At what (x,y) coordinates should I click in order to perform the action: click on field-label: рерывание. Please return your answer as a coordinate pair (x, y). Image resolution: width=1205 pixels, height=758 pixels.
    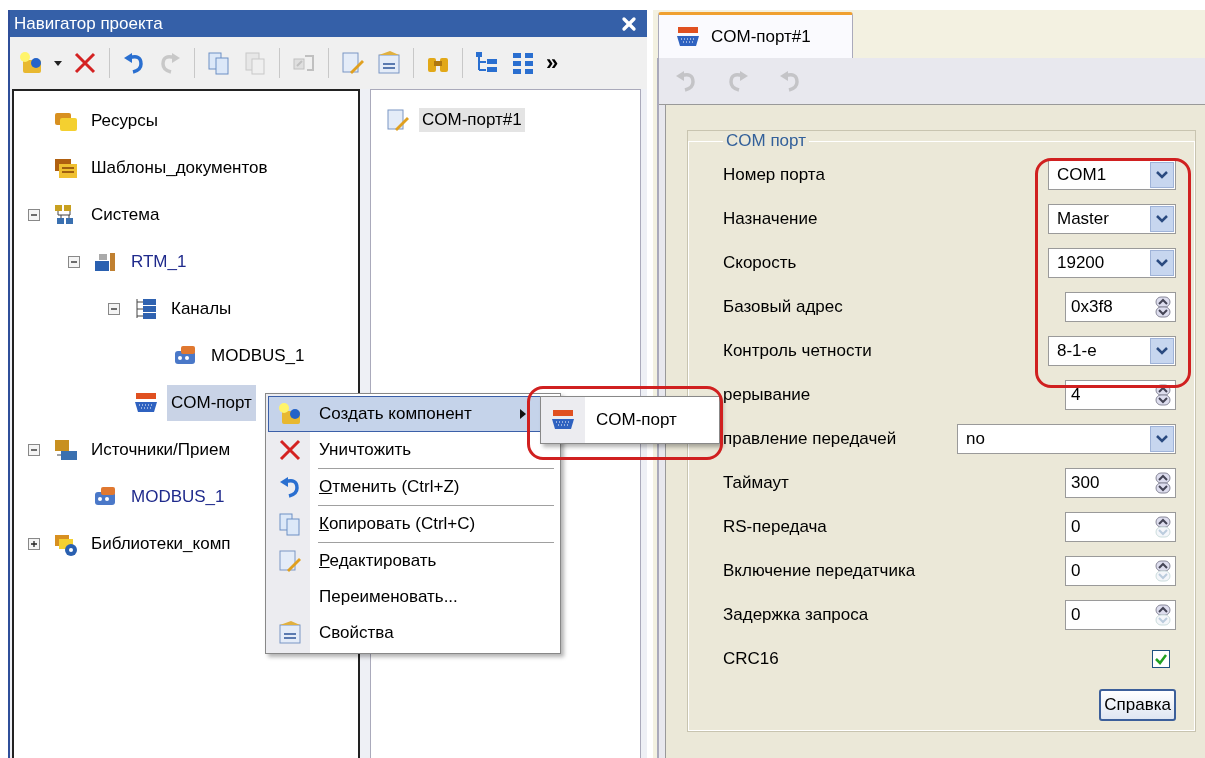
    Looking at the image, I should click on (767, 395).